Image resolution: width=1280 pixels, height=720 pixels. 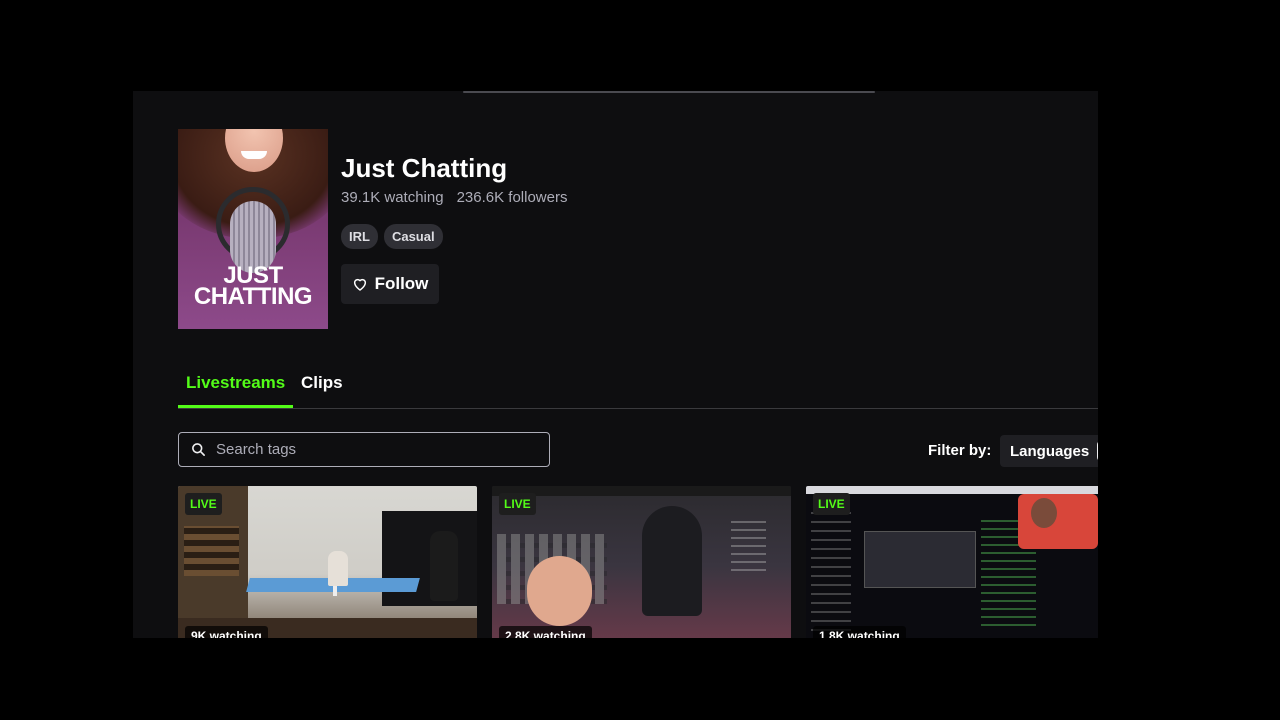 What do you see at coordinates (672, 561) in the screenshot?
I see `game-character` at bounding box center [672, 561].